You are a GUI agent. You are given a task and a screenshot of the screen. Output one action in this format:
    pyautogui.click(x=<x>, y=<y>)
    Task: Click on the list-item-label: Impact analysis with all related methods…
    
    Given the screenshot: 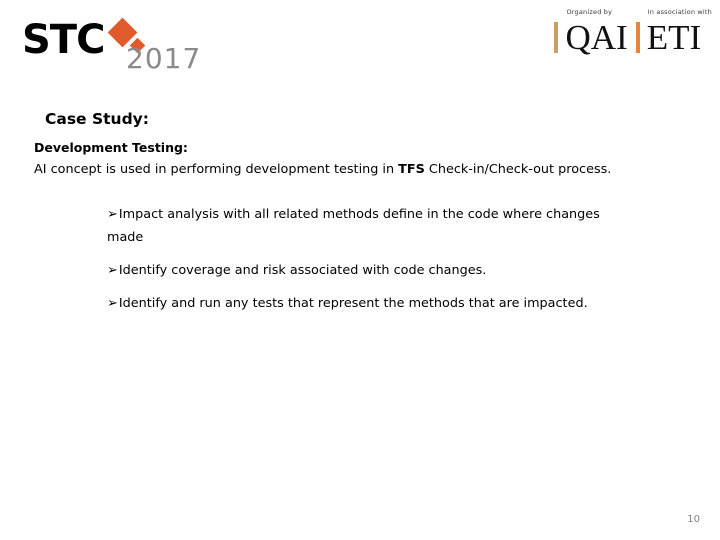 What is the action you would take?
    pyautogui.click(x=353, y=226)
    